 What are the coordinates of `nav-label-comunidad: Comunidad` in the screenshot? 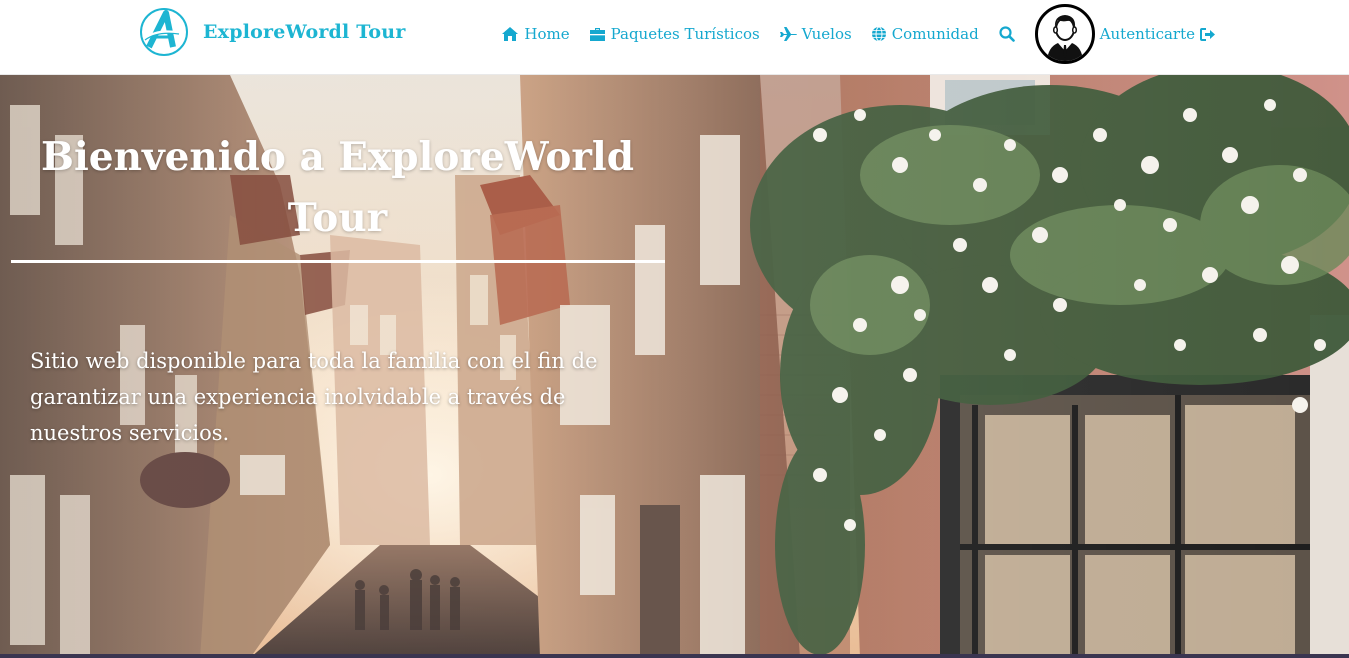 It's located at (935, 34).